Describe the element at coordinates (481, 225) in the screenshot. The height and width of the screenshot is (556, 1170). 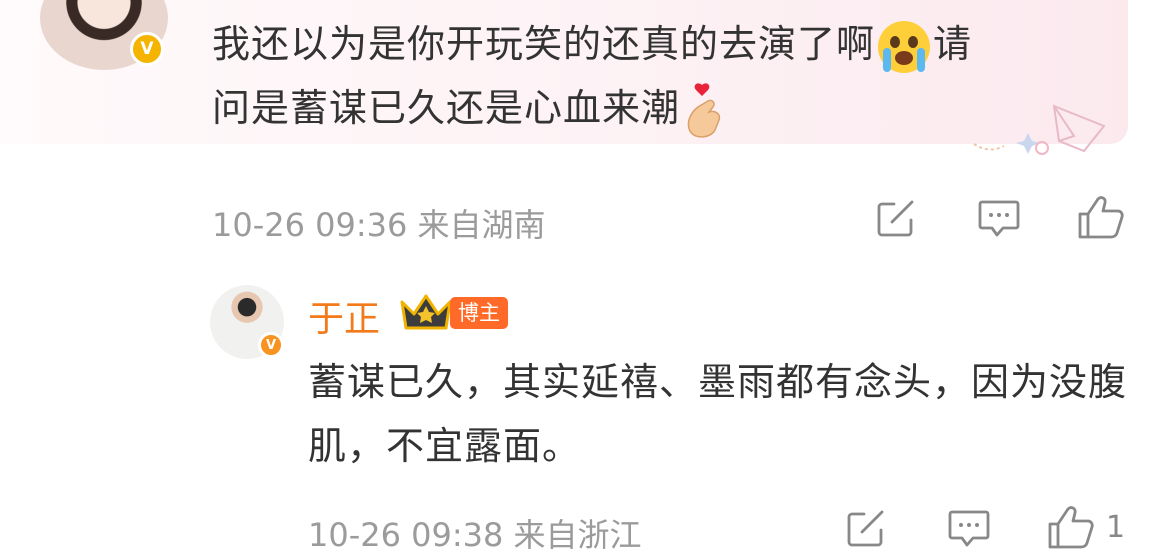
I see `comment-location: 来自湖南` at that location.